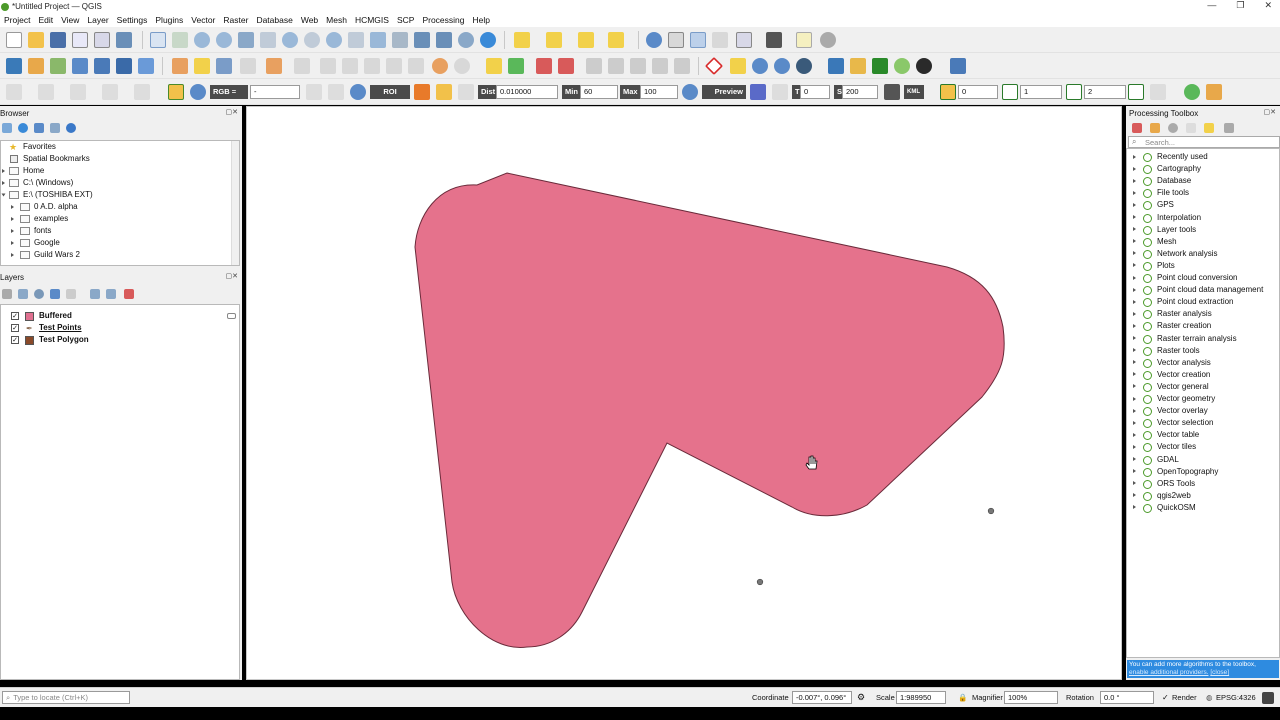  Describe the element at coordinates (720, 40) in the screenshot. I see `statistical-summary-icon` at that location.